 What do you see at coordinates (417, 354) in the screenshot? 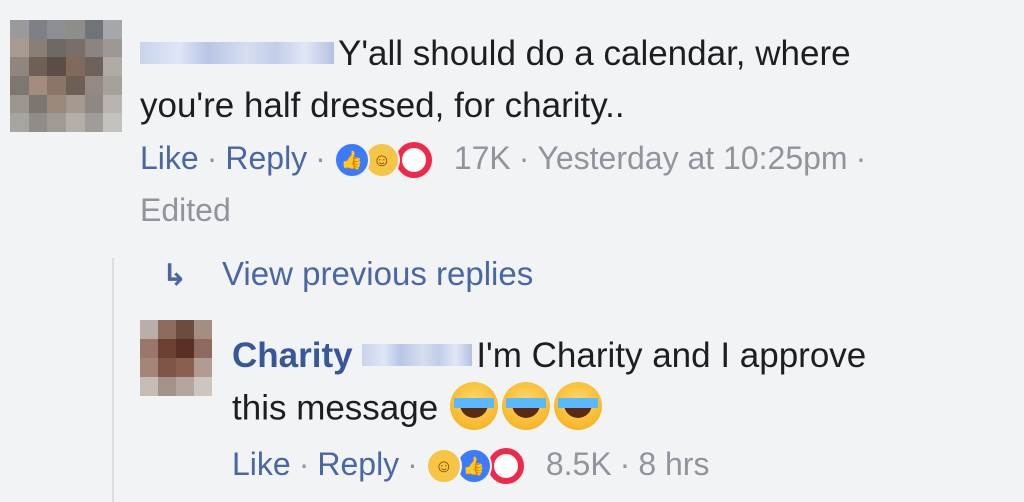
I see `blurred-author-surname` at bounding box center [417, 354].